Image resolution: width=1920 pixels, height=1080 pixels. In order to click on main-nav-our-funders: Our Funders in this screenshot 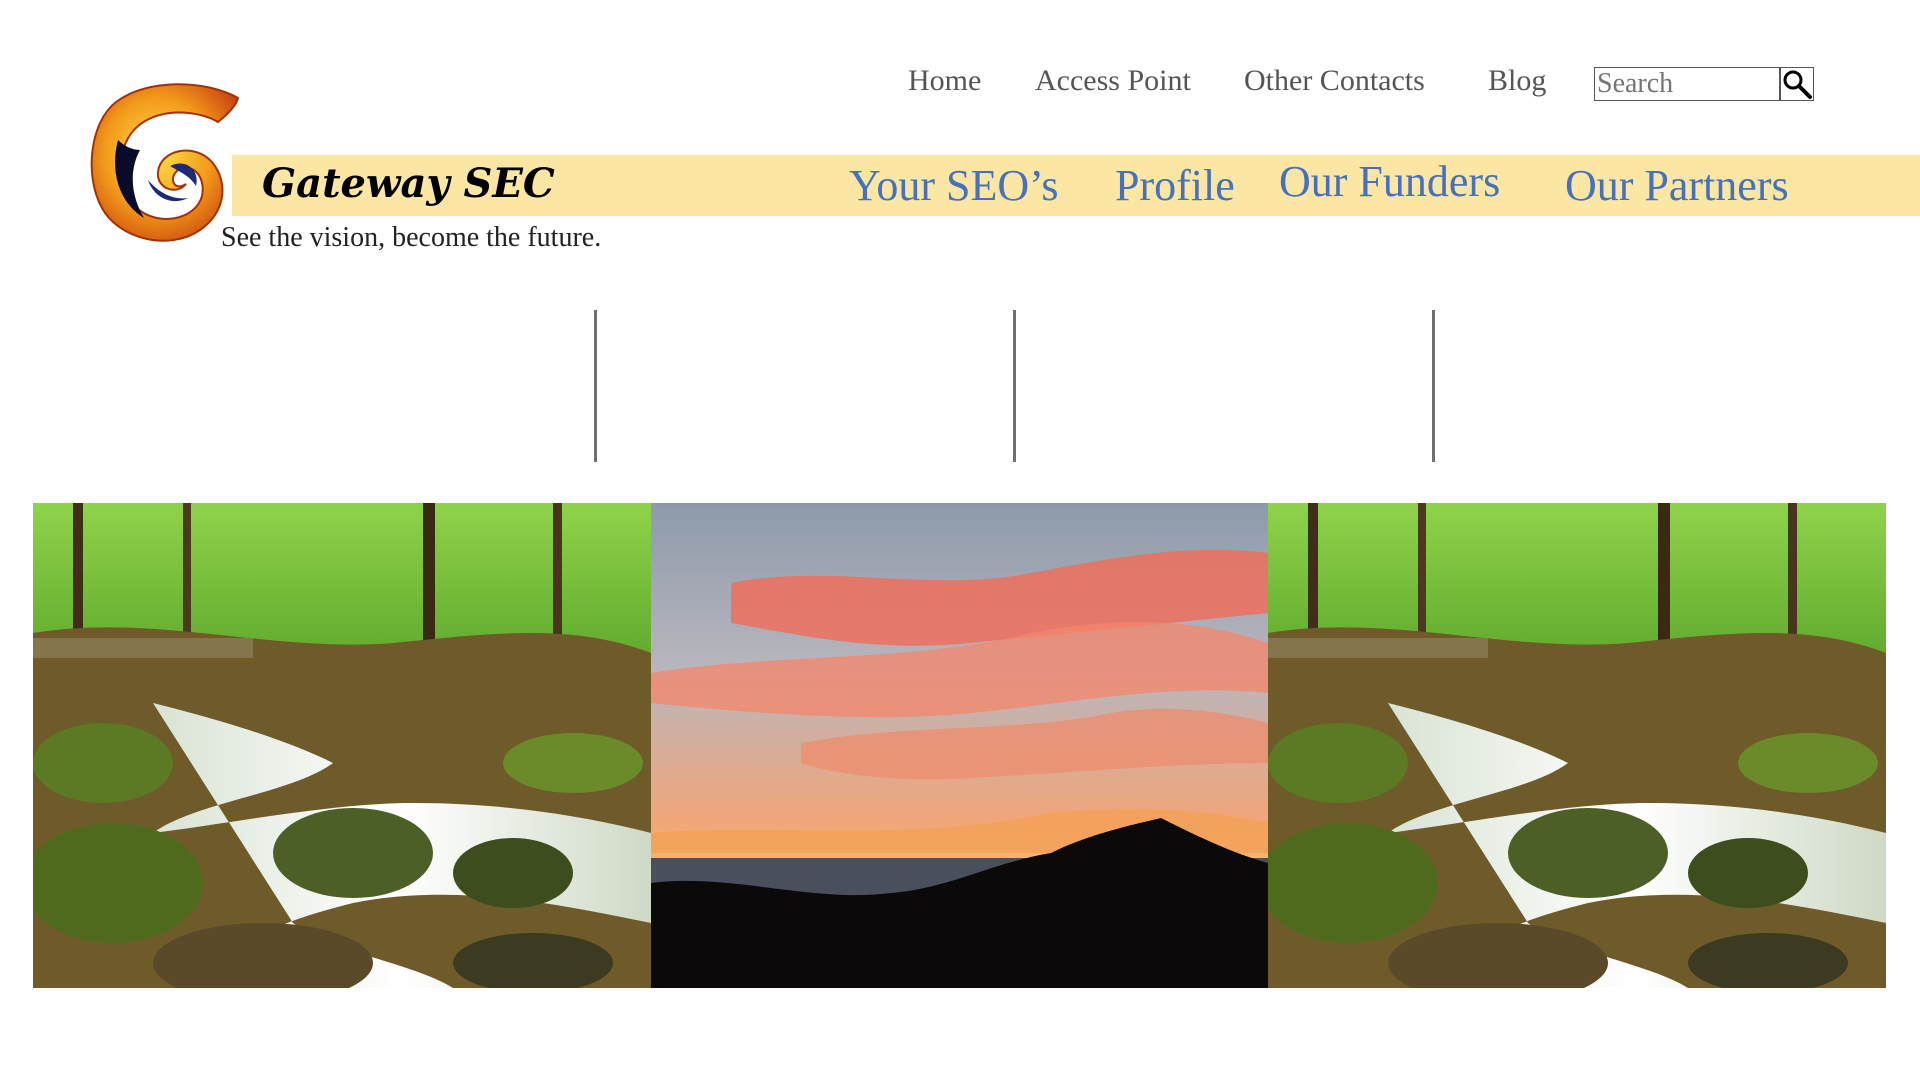, I will do `click(1389, 181)`.